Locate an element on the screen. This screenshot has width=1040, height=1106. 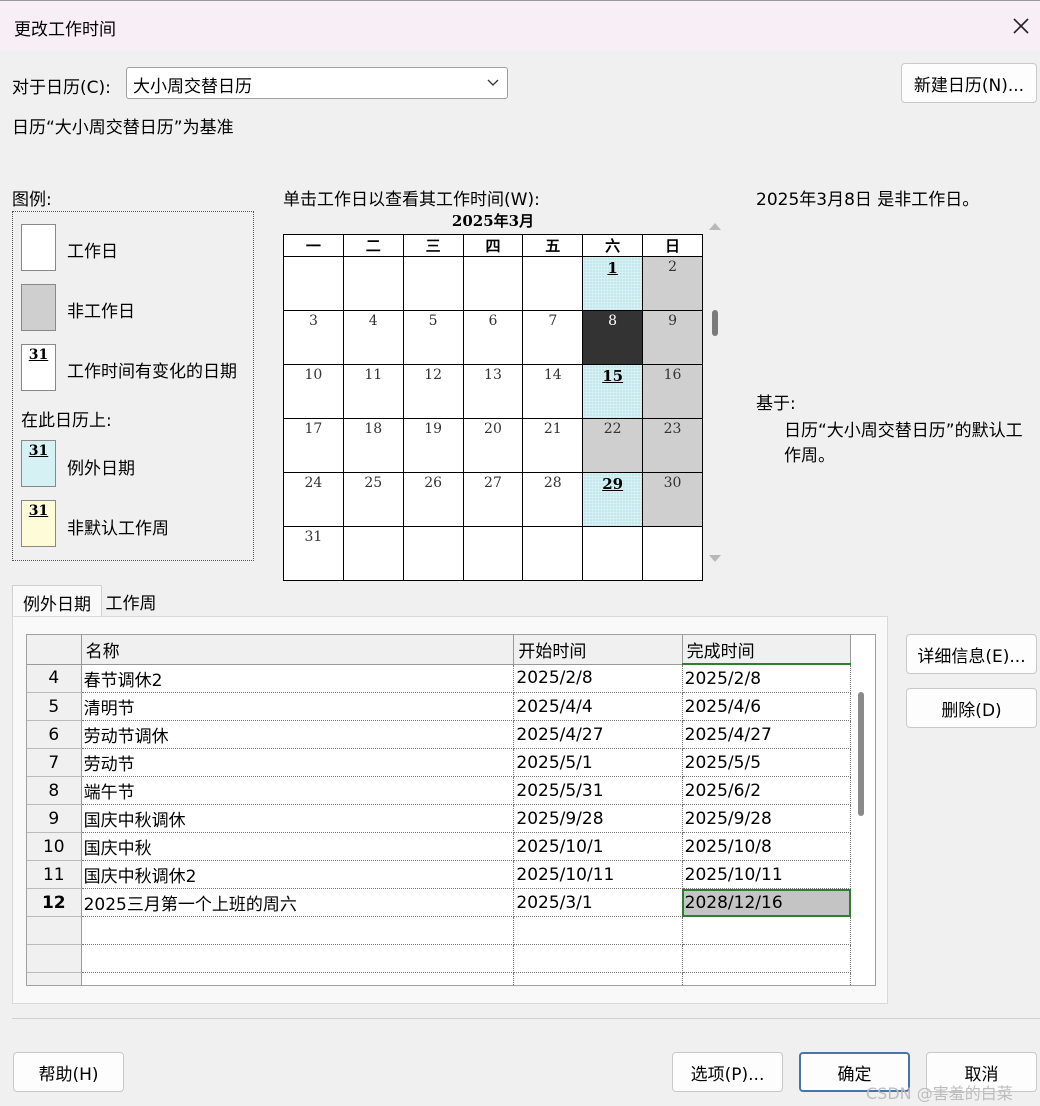
exception-name-cell: 2025三月第一个上班的周六 is located at coordinates (298, 902).